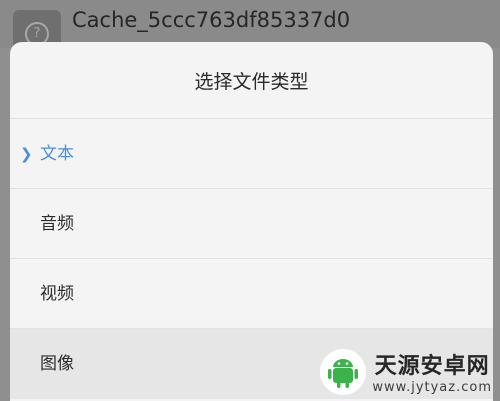  I want to click on option-text-label: 文本, so click(57, 154).